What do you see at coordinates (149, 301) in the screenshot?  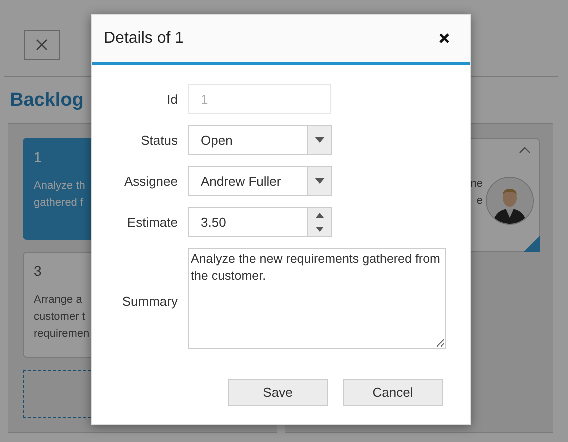 I see `field-label: Summary` at bounding box center [149, 301].